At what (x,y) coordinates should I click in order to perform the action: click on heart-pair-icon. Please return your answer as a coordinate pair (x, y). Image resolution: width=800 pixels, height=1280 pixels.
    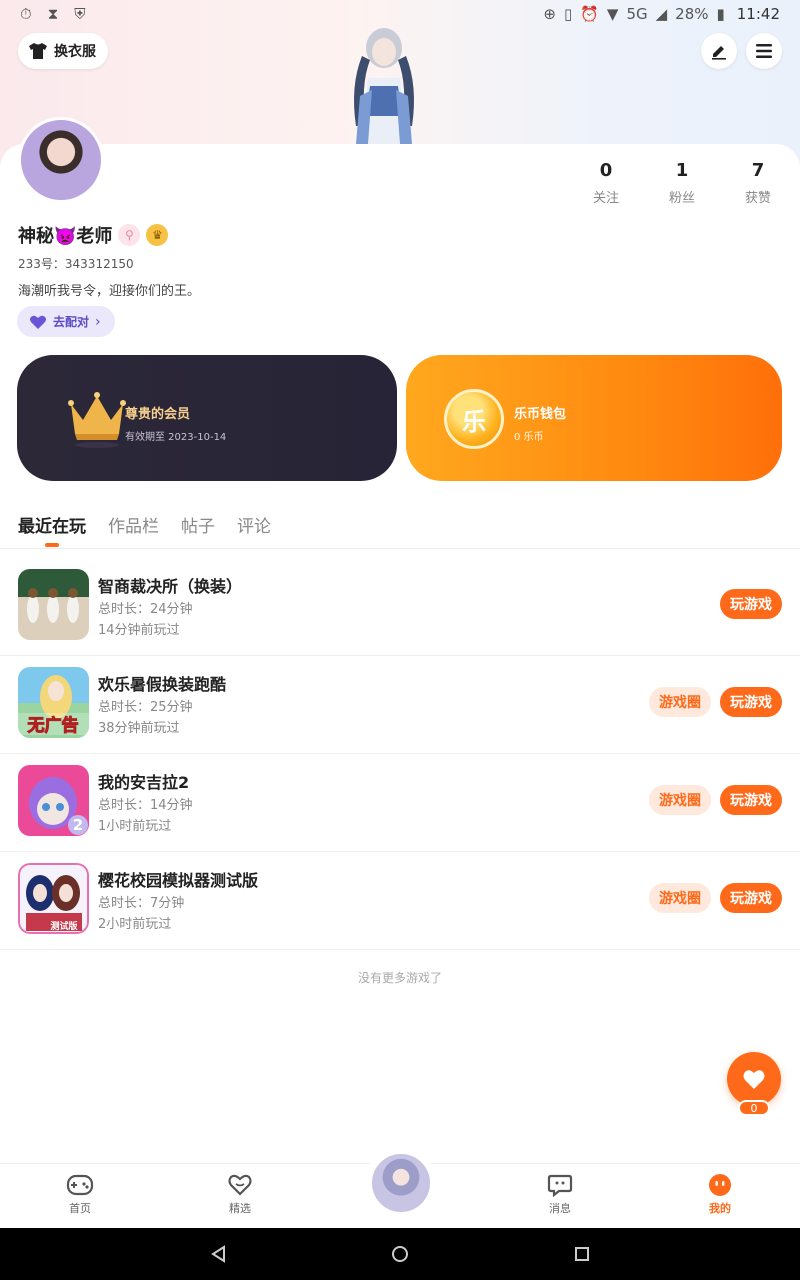
    Looking at the image, I should click on (38, 322).